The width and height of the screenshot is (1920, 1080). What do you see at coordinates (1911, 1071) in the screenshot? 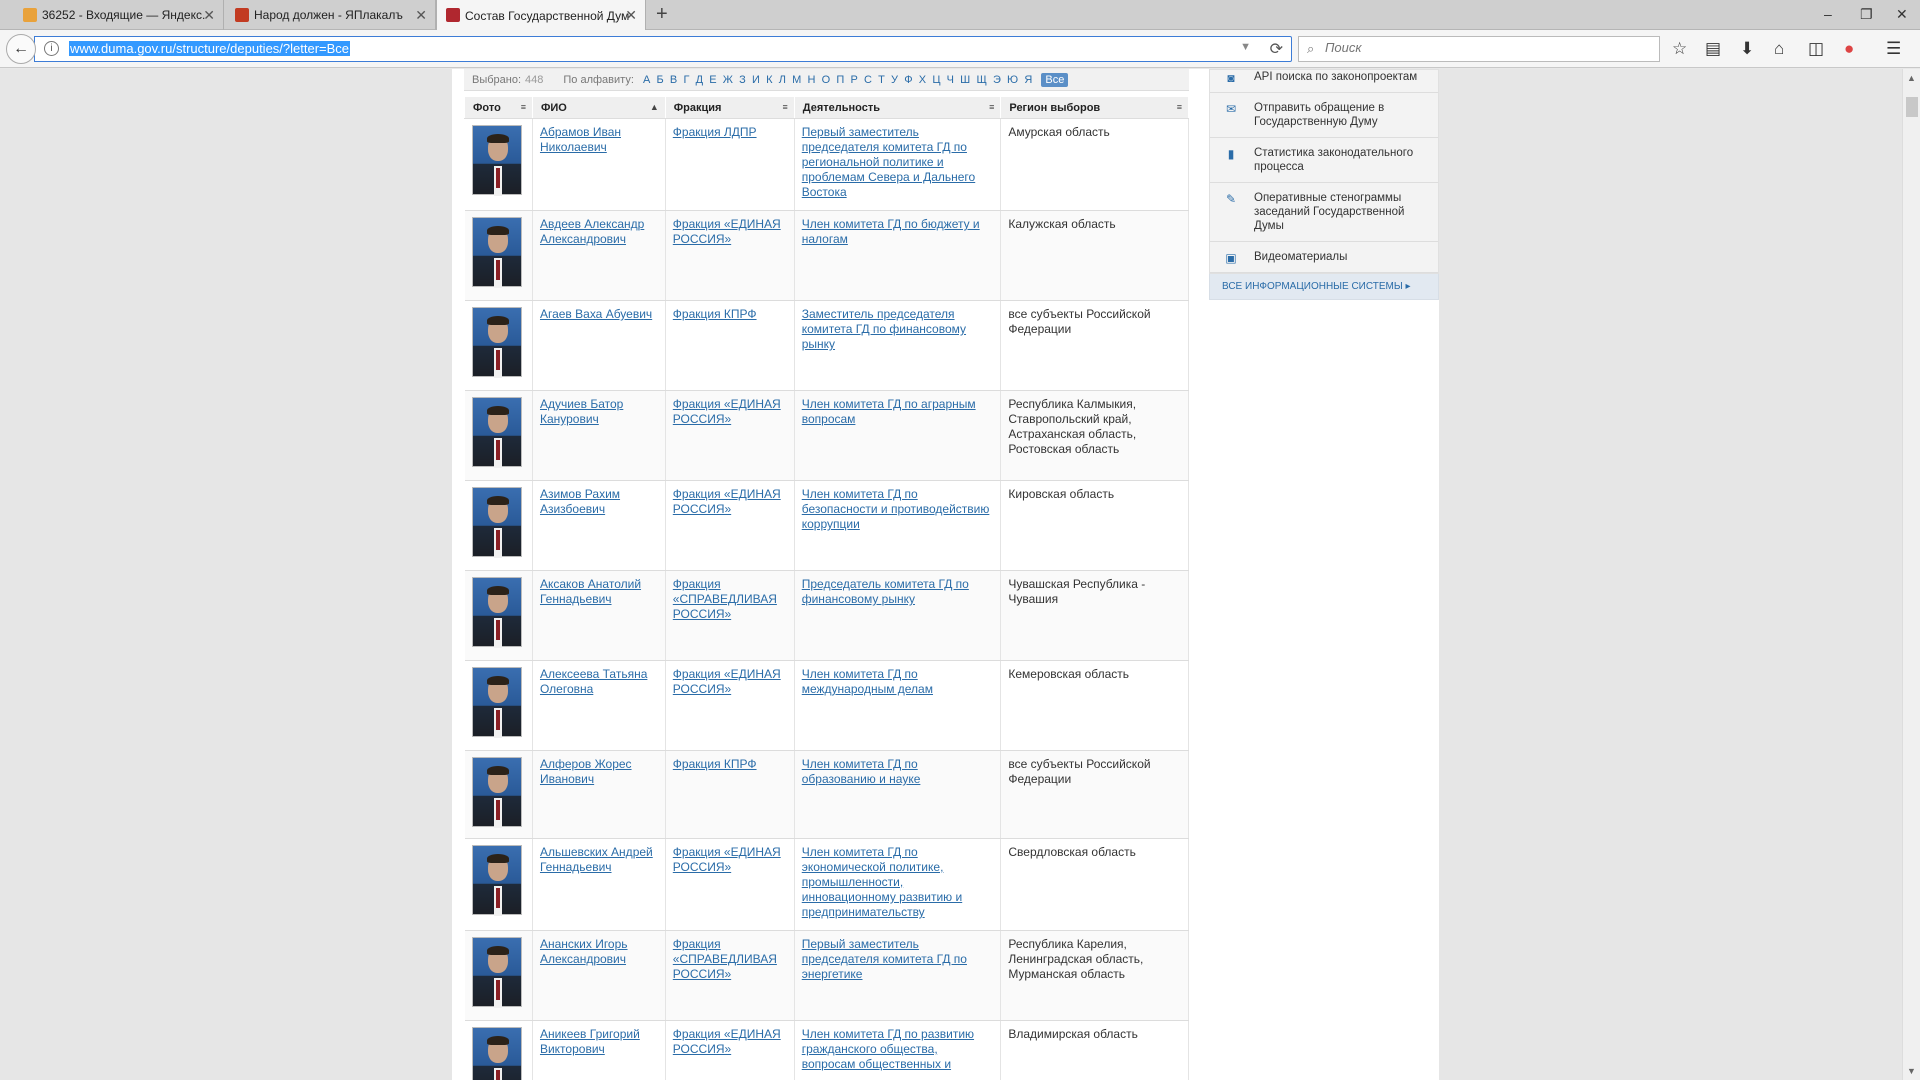
I see `scroll-down-icon: ▼` at bounding box center [1911, 1071].